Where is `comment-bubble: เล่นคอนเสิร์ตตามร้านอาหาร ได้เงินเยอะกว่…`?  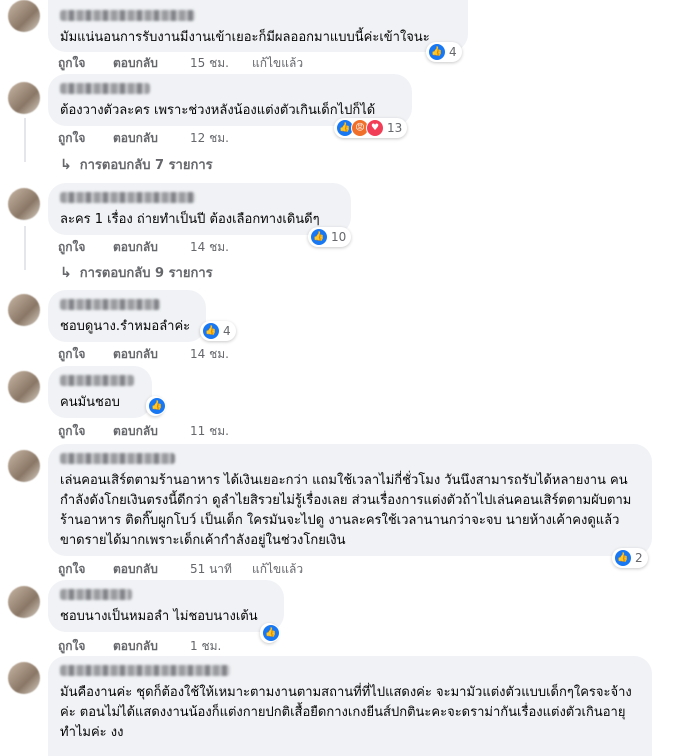 comment-bubble: เล่นคอนเสิร์ตตามร้านอาหาร ได้เงินเยอะกว่… is located at coordinates (350, 500).